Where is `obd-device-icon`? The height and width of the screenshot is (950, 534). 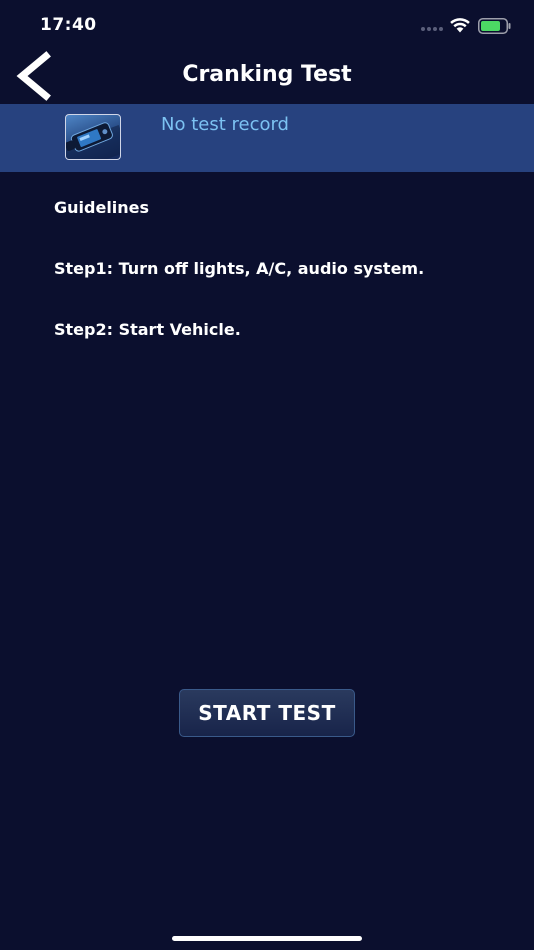
obd-device-icon is located at coordinates (93, 137).